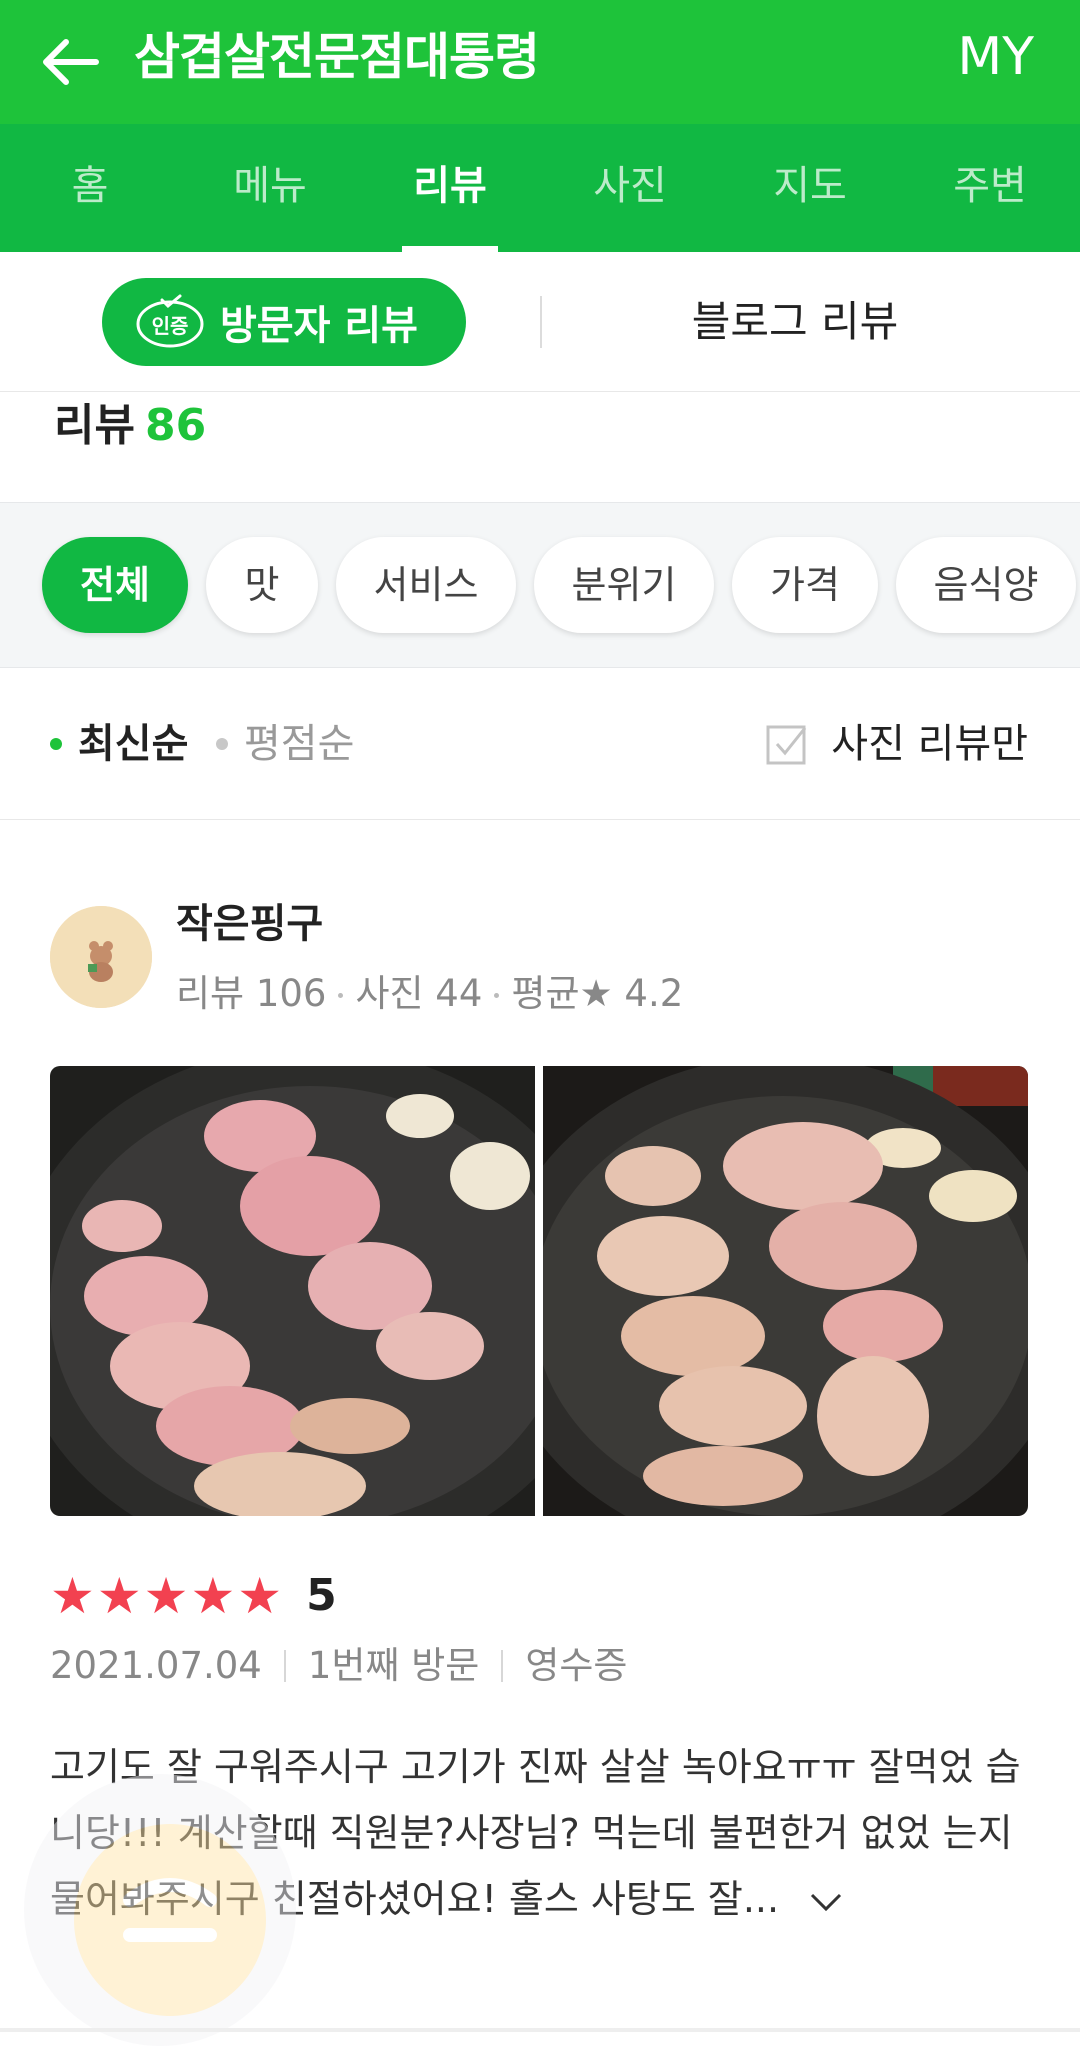  I want to click on star-rating-icons: ★★★★★, so click(167, 1596).